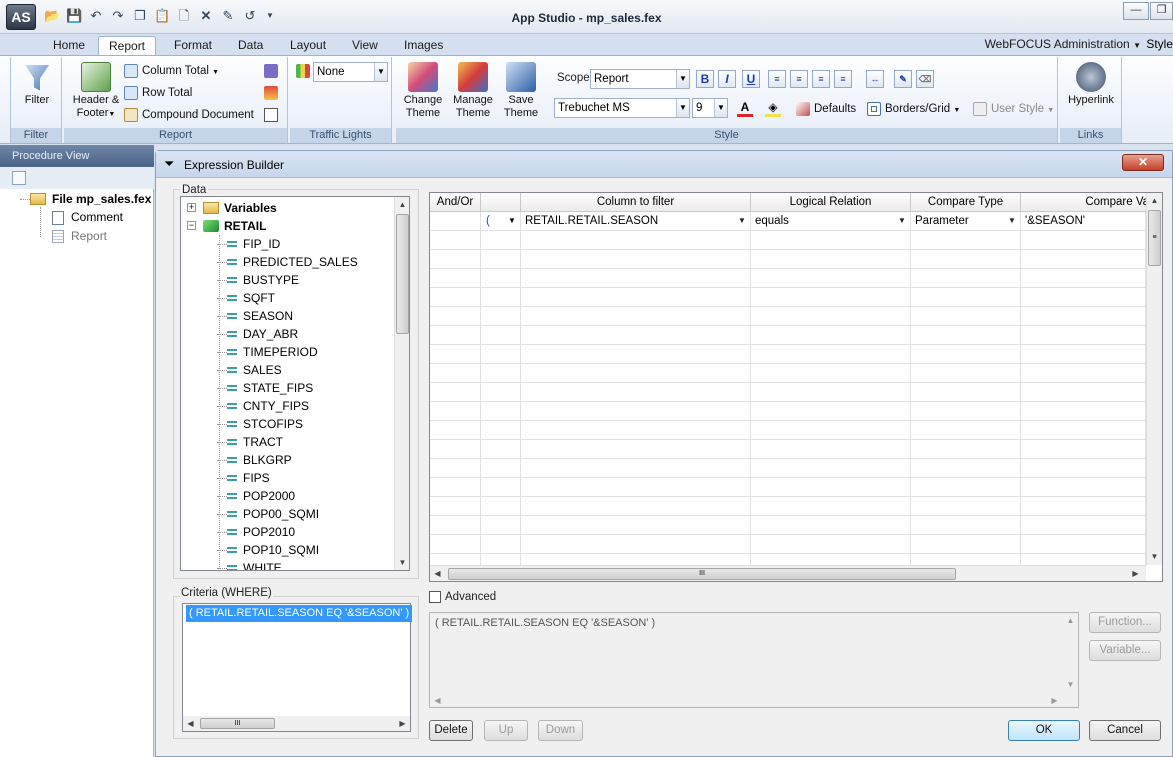  What do you see at coordinates (89, 236) in the screenshot?
I see `procedure-item-report: Report` at bounding box center [89, 236].